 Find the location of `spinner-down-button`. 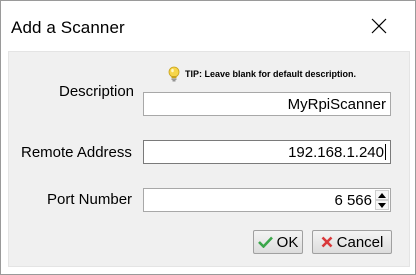

spinner-down-button is located at coordinates (382, 205).